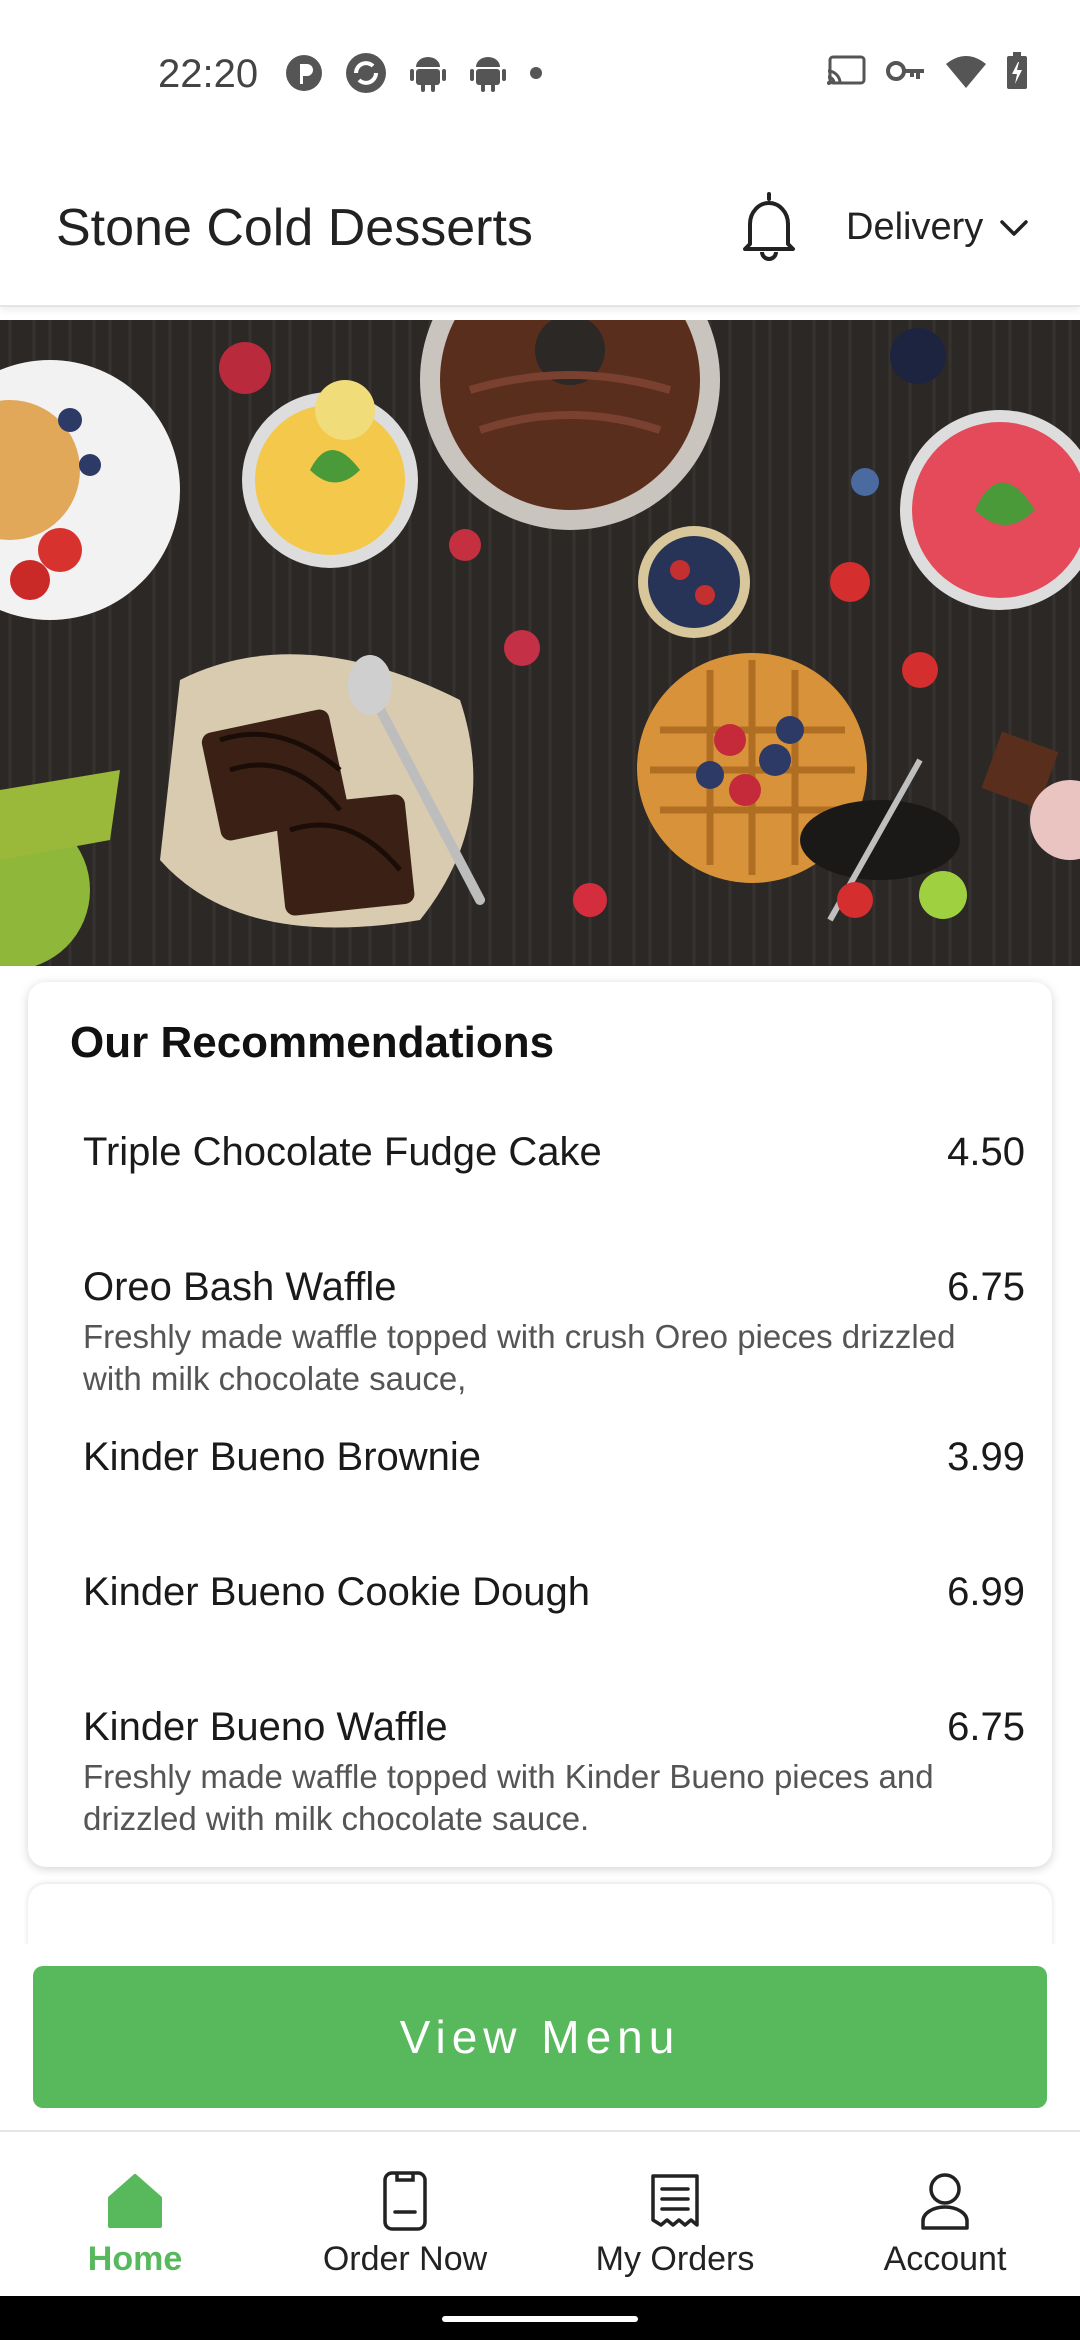  Describe the element at coordinates (554, 1457) in the screenshot. I see `list-item: Kinder Bueno Brownie 3.99` at that location.